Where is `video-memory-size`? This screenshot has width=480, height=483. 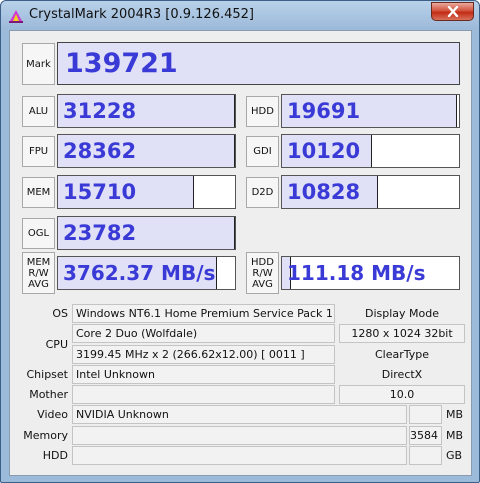 video-memory-size is located at coordinates (425, 414).